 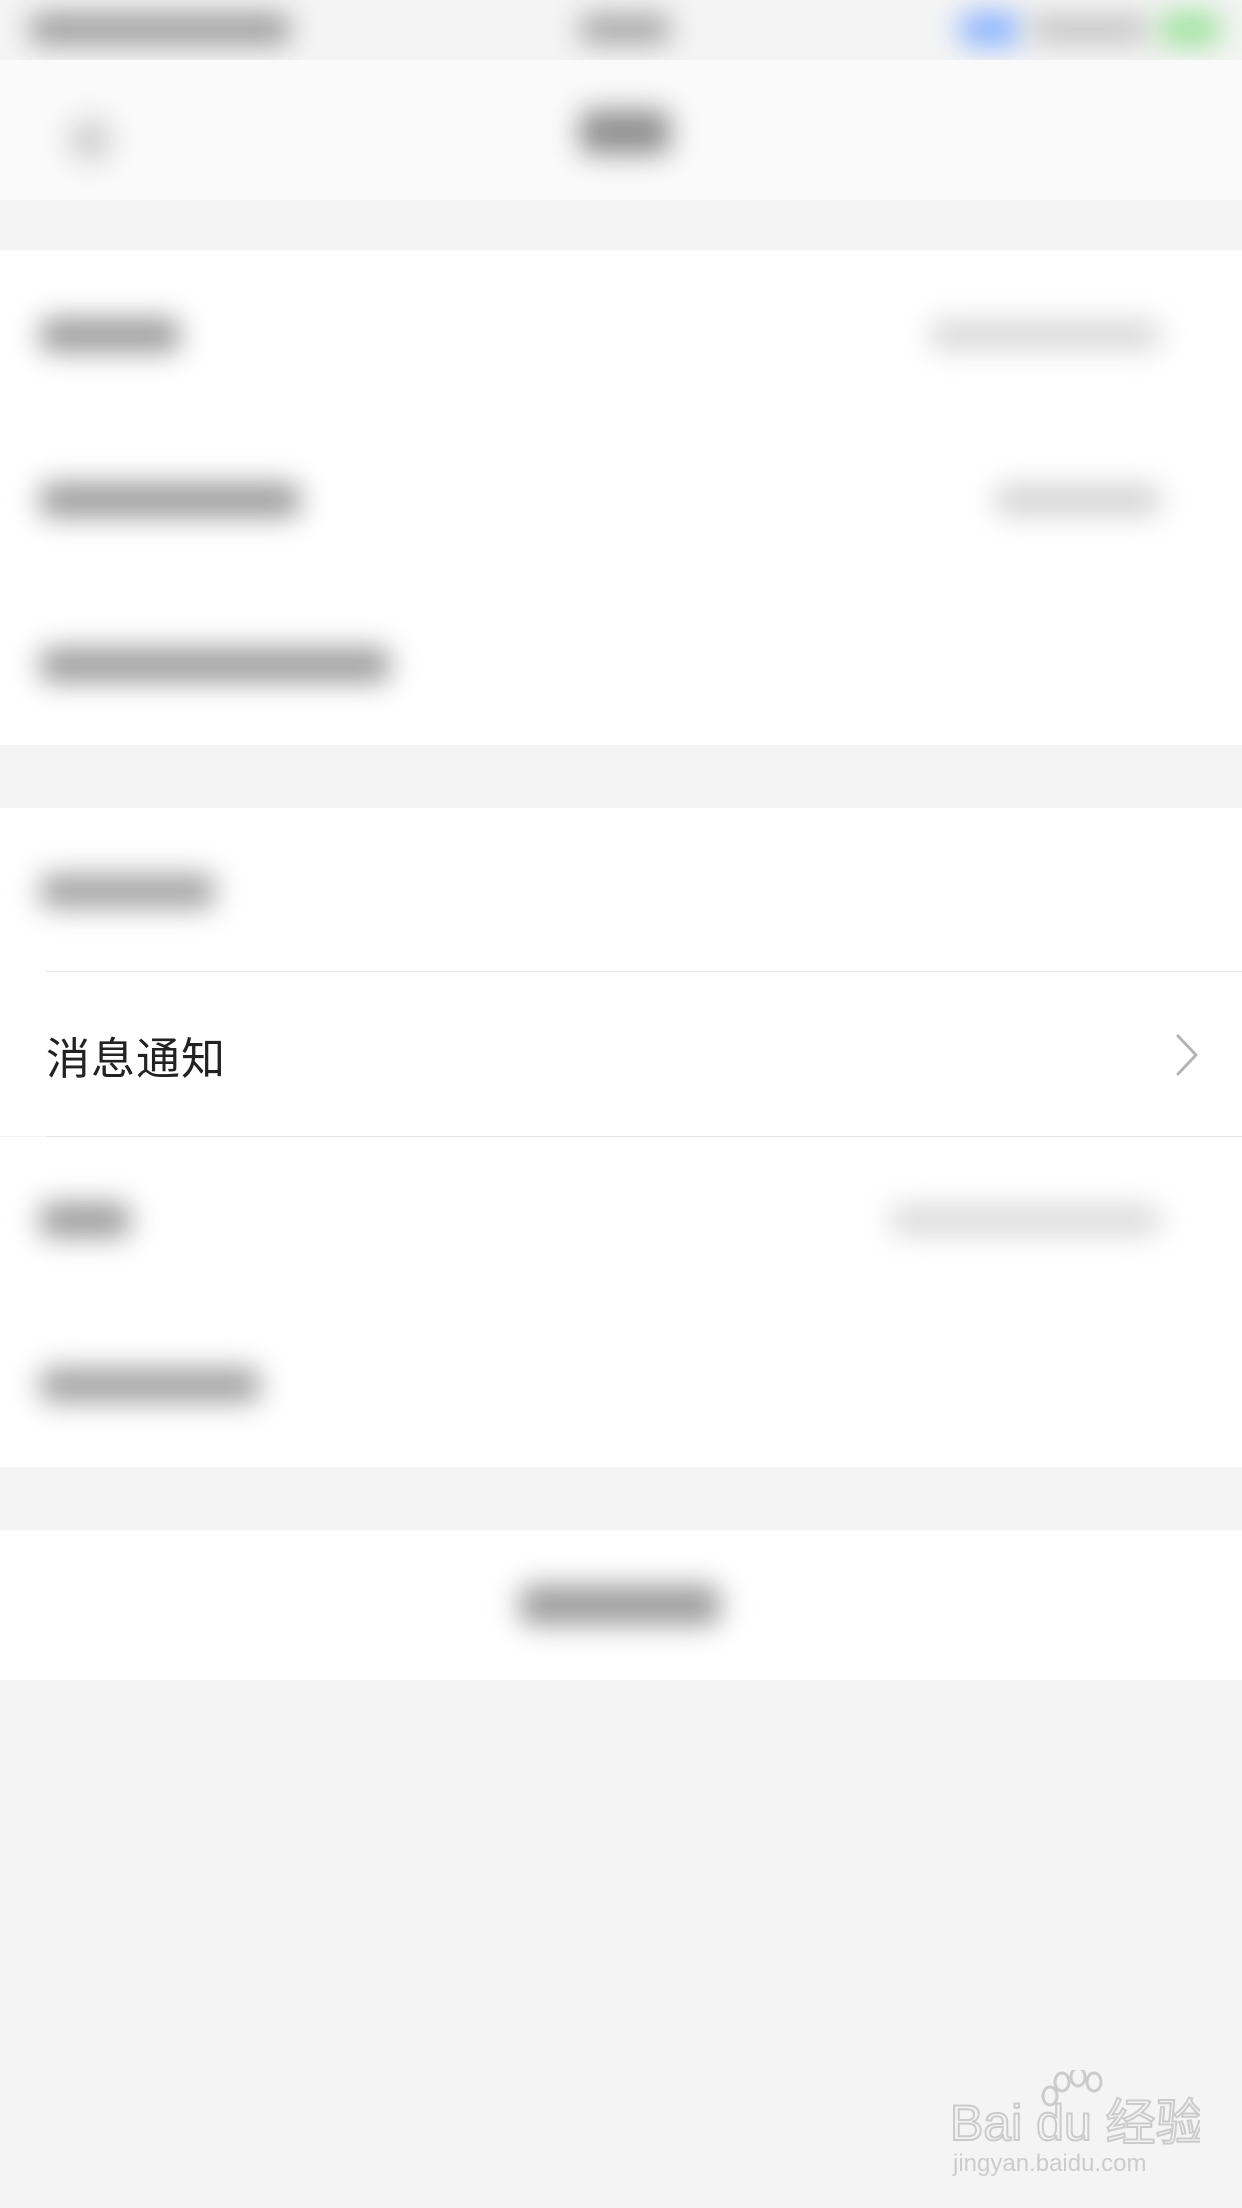 What do you see at coordinates (621, 1054) in the screenshot?
I see `notification-settings-row: 消息通知` at bounding box center [621, 1054].